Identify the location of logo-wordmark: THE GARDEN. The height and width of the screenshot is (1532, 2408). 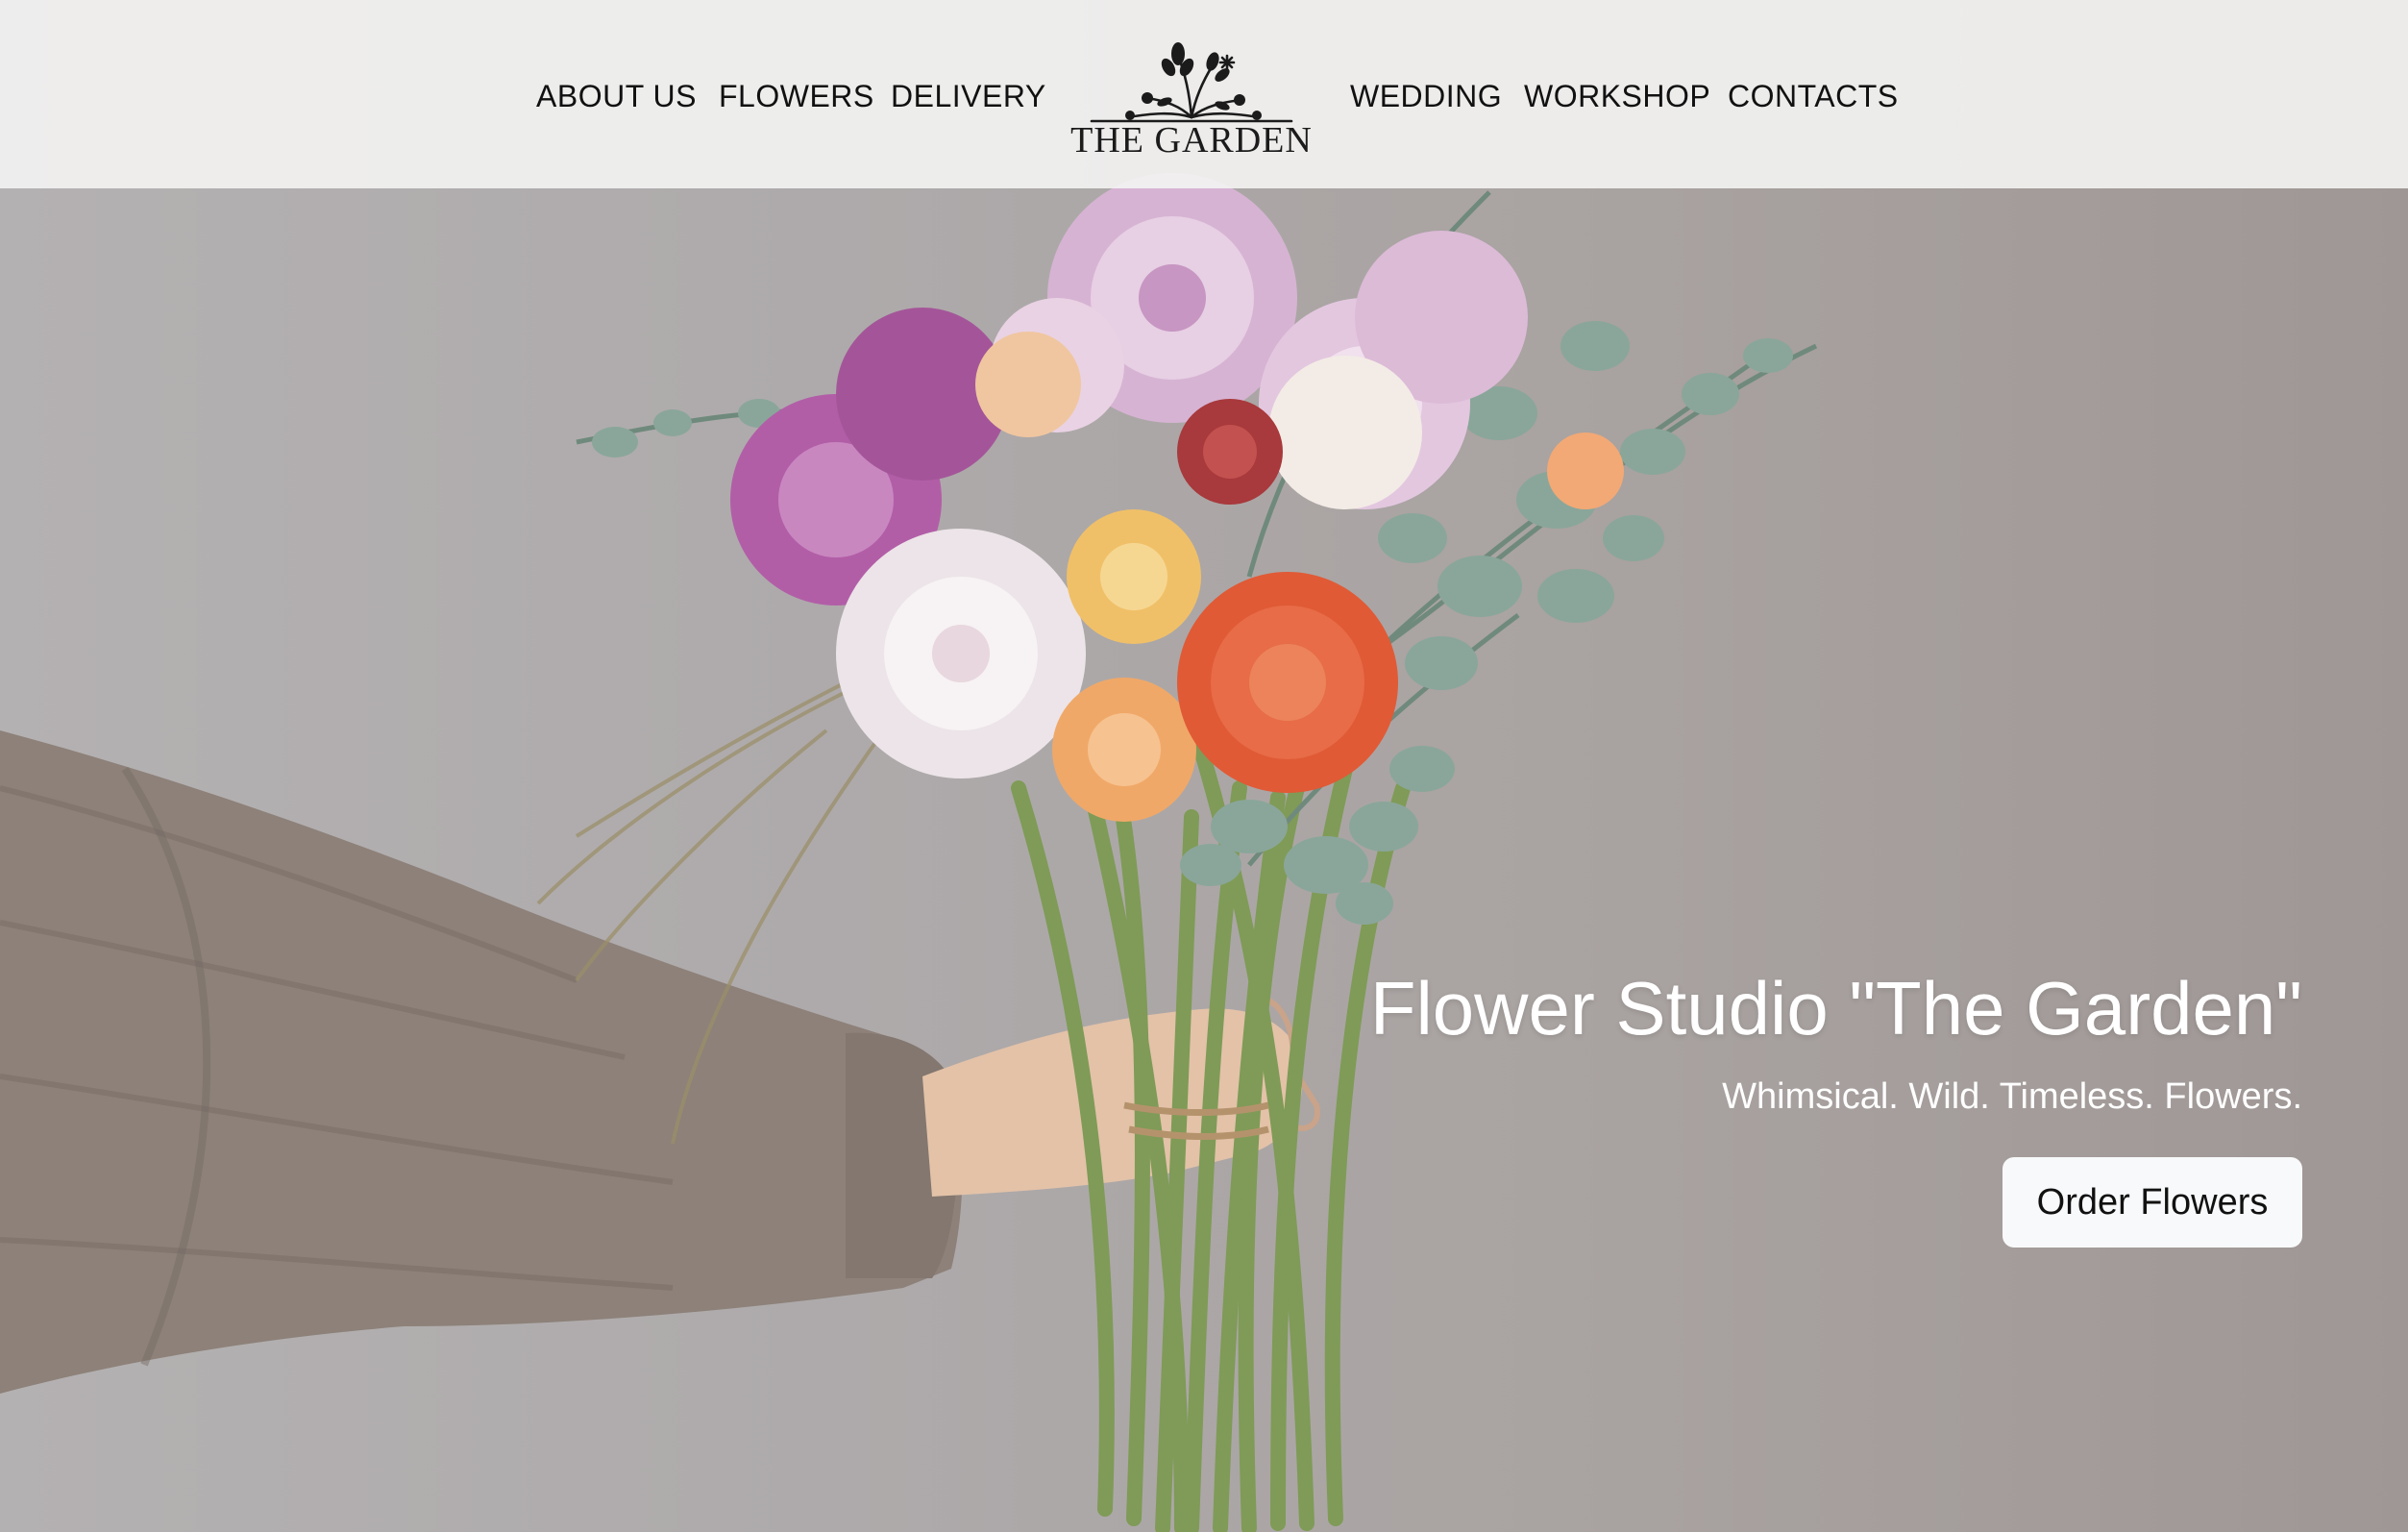
(1191, 140).